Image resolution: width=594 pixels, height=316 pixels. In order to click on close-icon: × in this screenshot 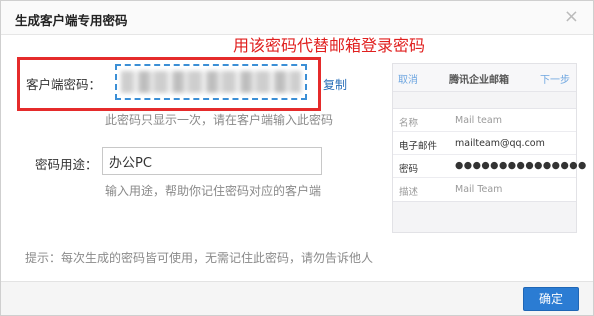, I will do `click(571, 17)`.